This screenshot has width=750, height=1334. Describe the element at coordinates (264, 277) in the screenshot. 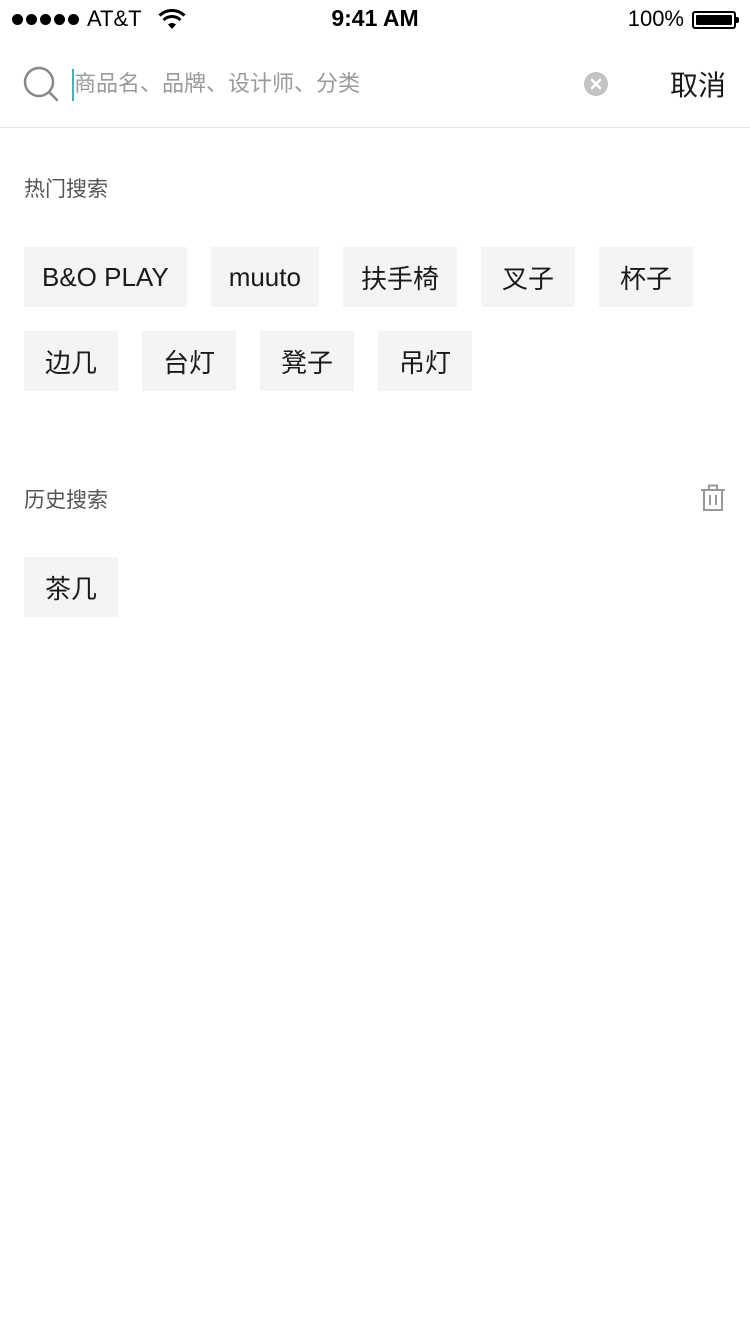

I see `hot-tag: muuto` at that location.